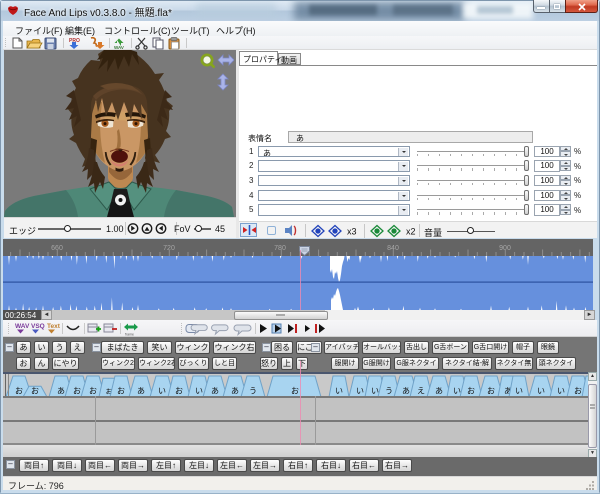 This screenshot has width=600, height=494. What do you see at coordinates (22, 326) in the screenshot?
I see `svg-text: WAV` at bounding box center [22, 326].